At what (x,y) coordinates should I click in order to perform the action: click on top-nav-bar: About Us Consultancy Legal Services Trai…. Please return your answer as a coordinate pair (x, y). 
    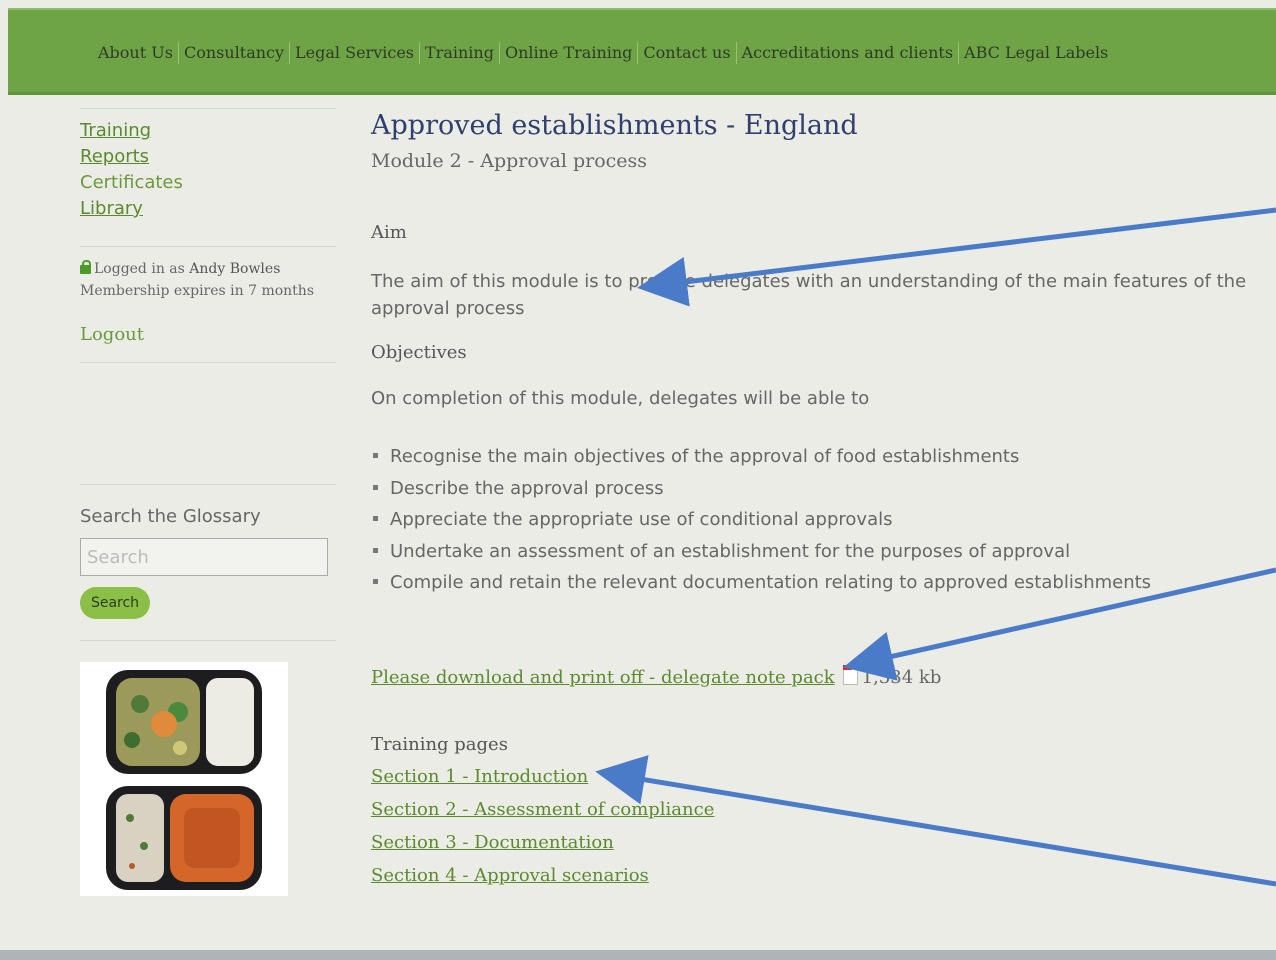
    Looking at the image, I should click on (642, 51).